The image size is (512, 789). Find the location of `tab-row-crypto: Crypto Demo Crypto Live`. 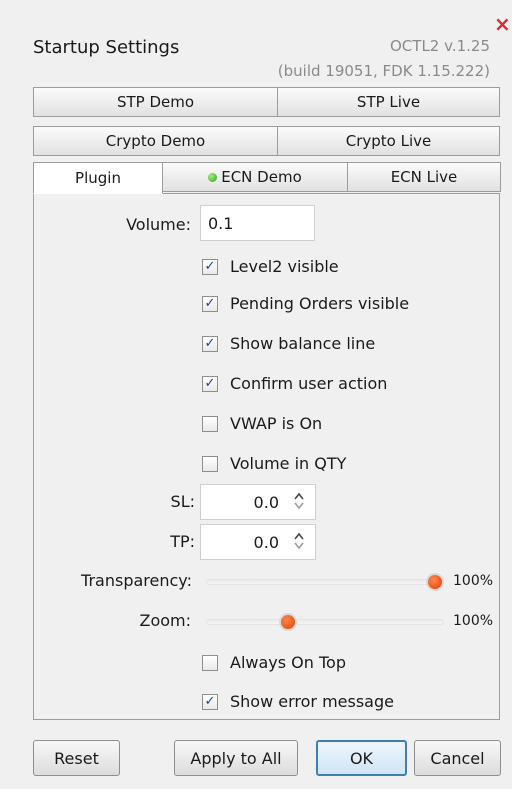

tab-row-crypto: Crypto Demo Crypto Live is located at coordinates (266, 141).